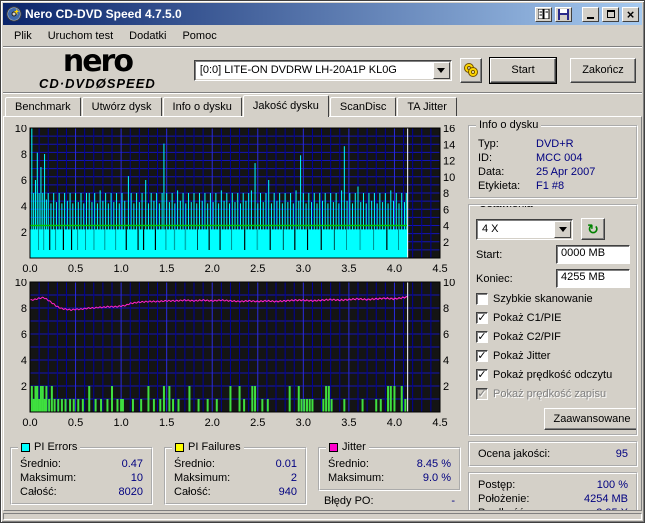 The image size is (645, 523). Describe the element at coordinates (504, 499) in the screenshot. I see `position-label: Położenie:` at that location.